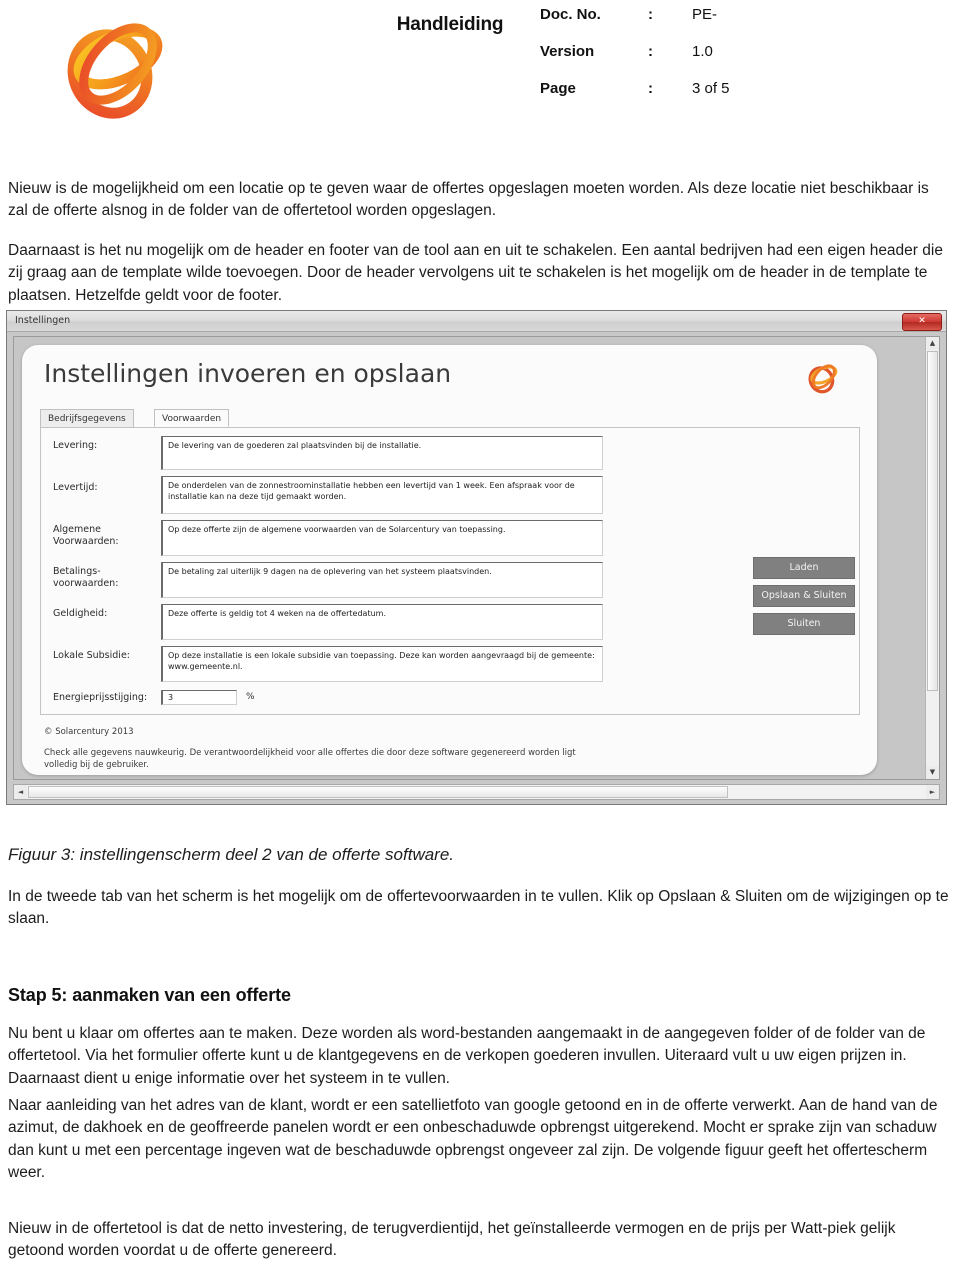 This screenshot has width=960, height=1267. Describe the element at coordinates (804, 568) in the screenshot. I see `laden-button: Laden` at that location.